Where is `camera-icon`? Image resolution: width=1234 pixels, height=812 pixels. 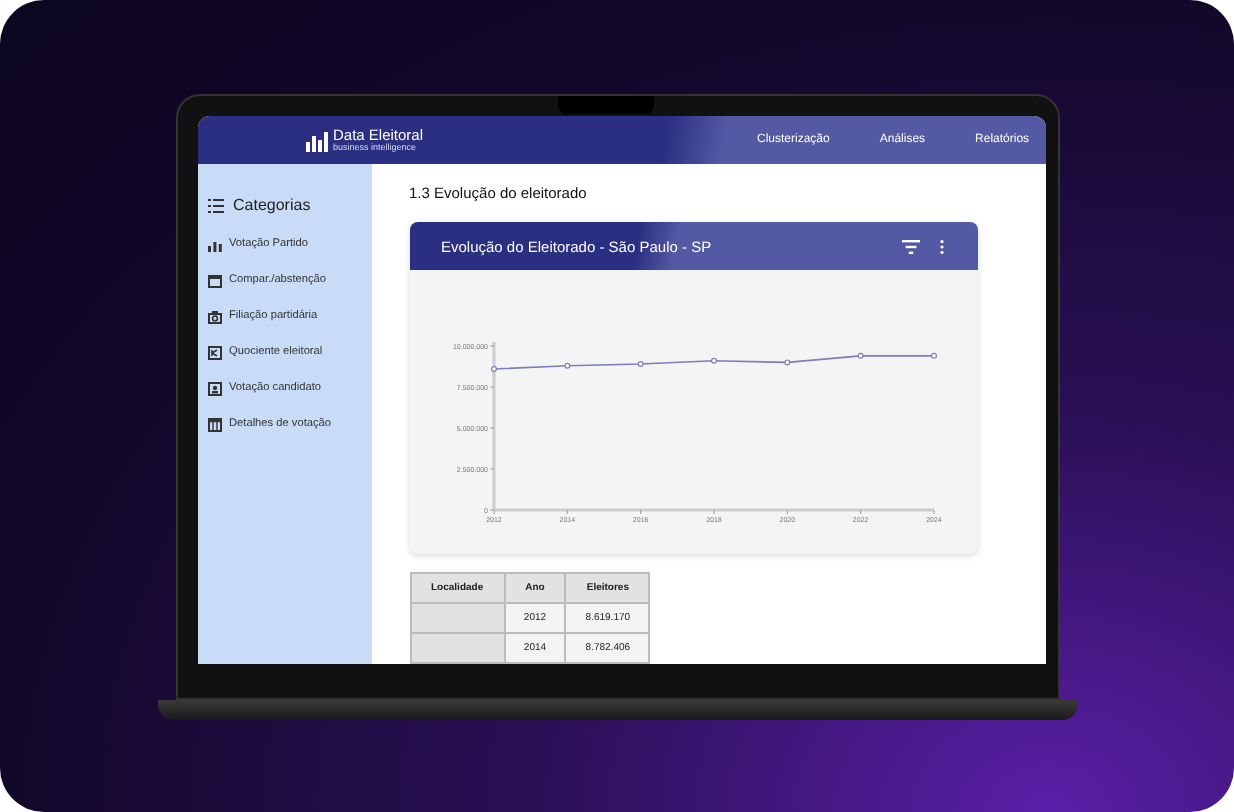
camera-icon is located at coordinates (214, 316).